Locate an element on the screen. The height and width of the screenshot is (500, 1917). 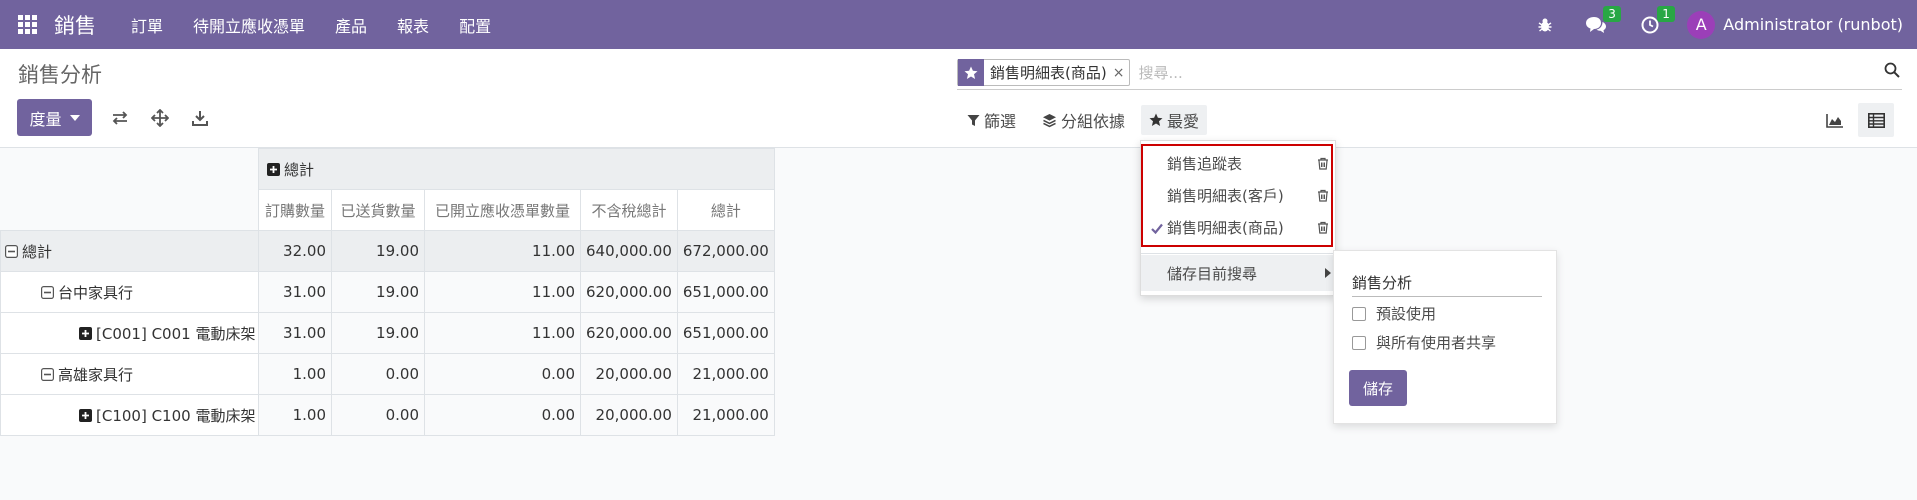
measure-header: 訂購數量 is located at coordinates (295, 210).